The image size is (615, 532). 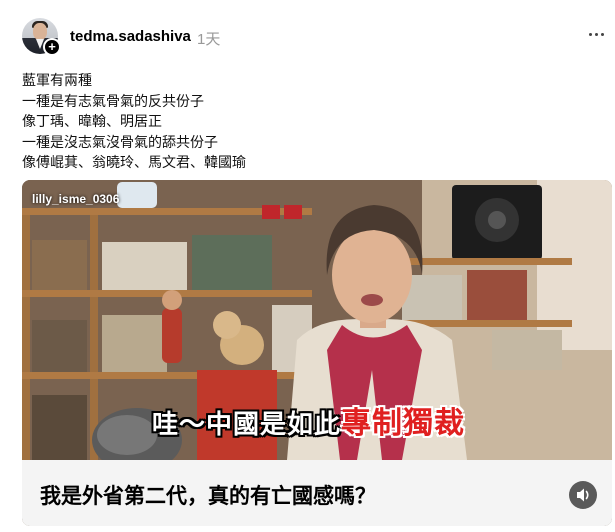 I want to click on figurine, so click(x=172, y=335).